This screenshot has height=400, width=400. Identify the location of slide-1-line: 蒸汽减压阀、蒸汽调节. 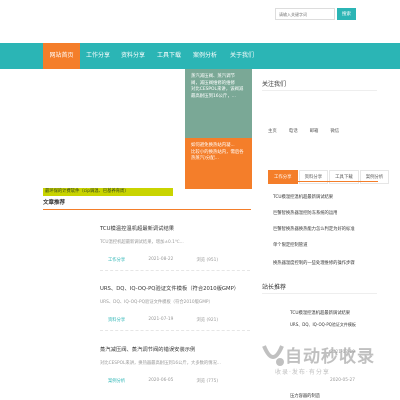
(213, 76).